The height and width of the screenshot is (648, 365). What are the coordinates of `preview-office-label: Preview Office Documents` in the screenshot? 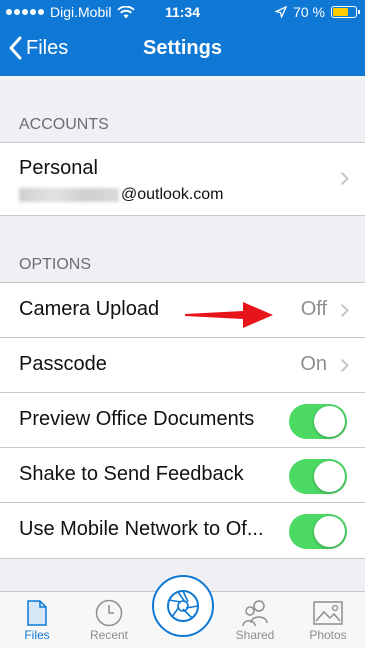 It's located at (137, 419).